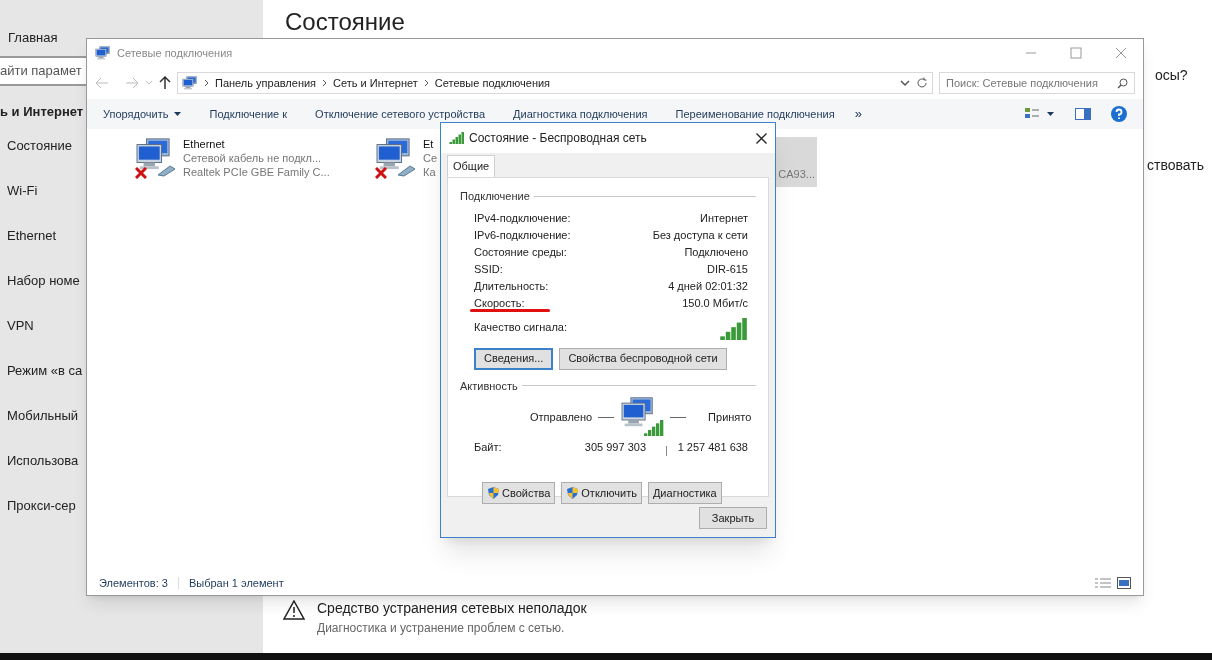  I want to click on close-button: Закрыть, so click(733, 518).